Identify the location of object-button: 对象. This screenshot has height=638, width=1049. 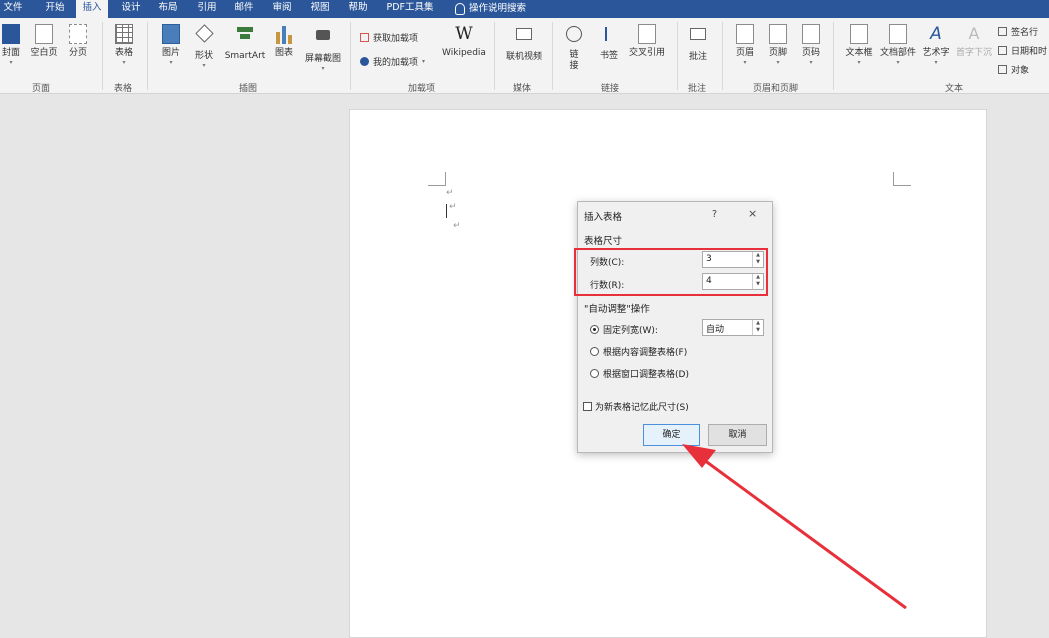
(1013, 69).